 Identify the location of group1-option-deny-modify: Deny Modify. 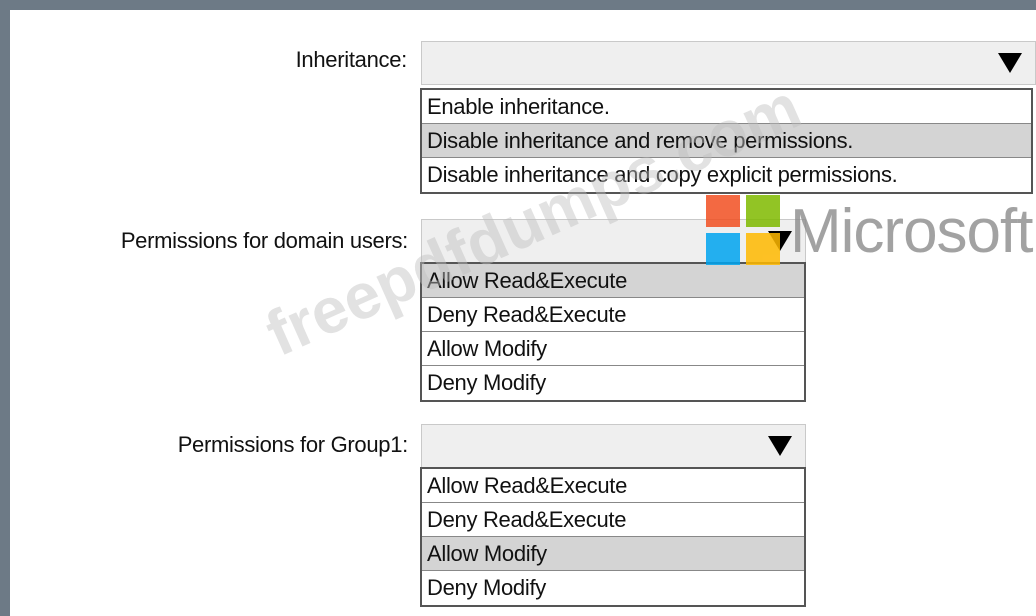
(613, 588).